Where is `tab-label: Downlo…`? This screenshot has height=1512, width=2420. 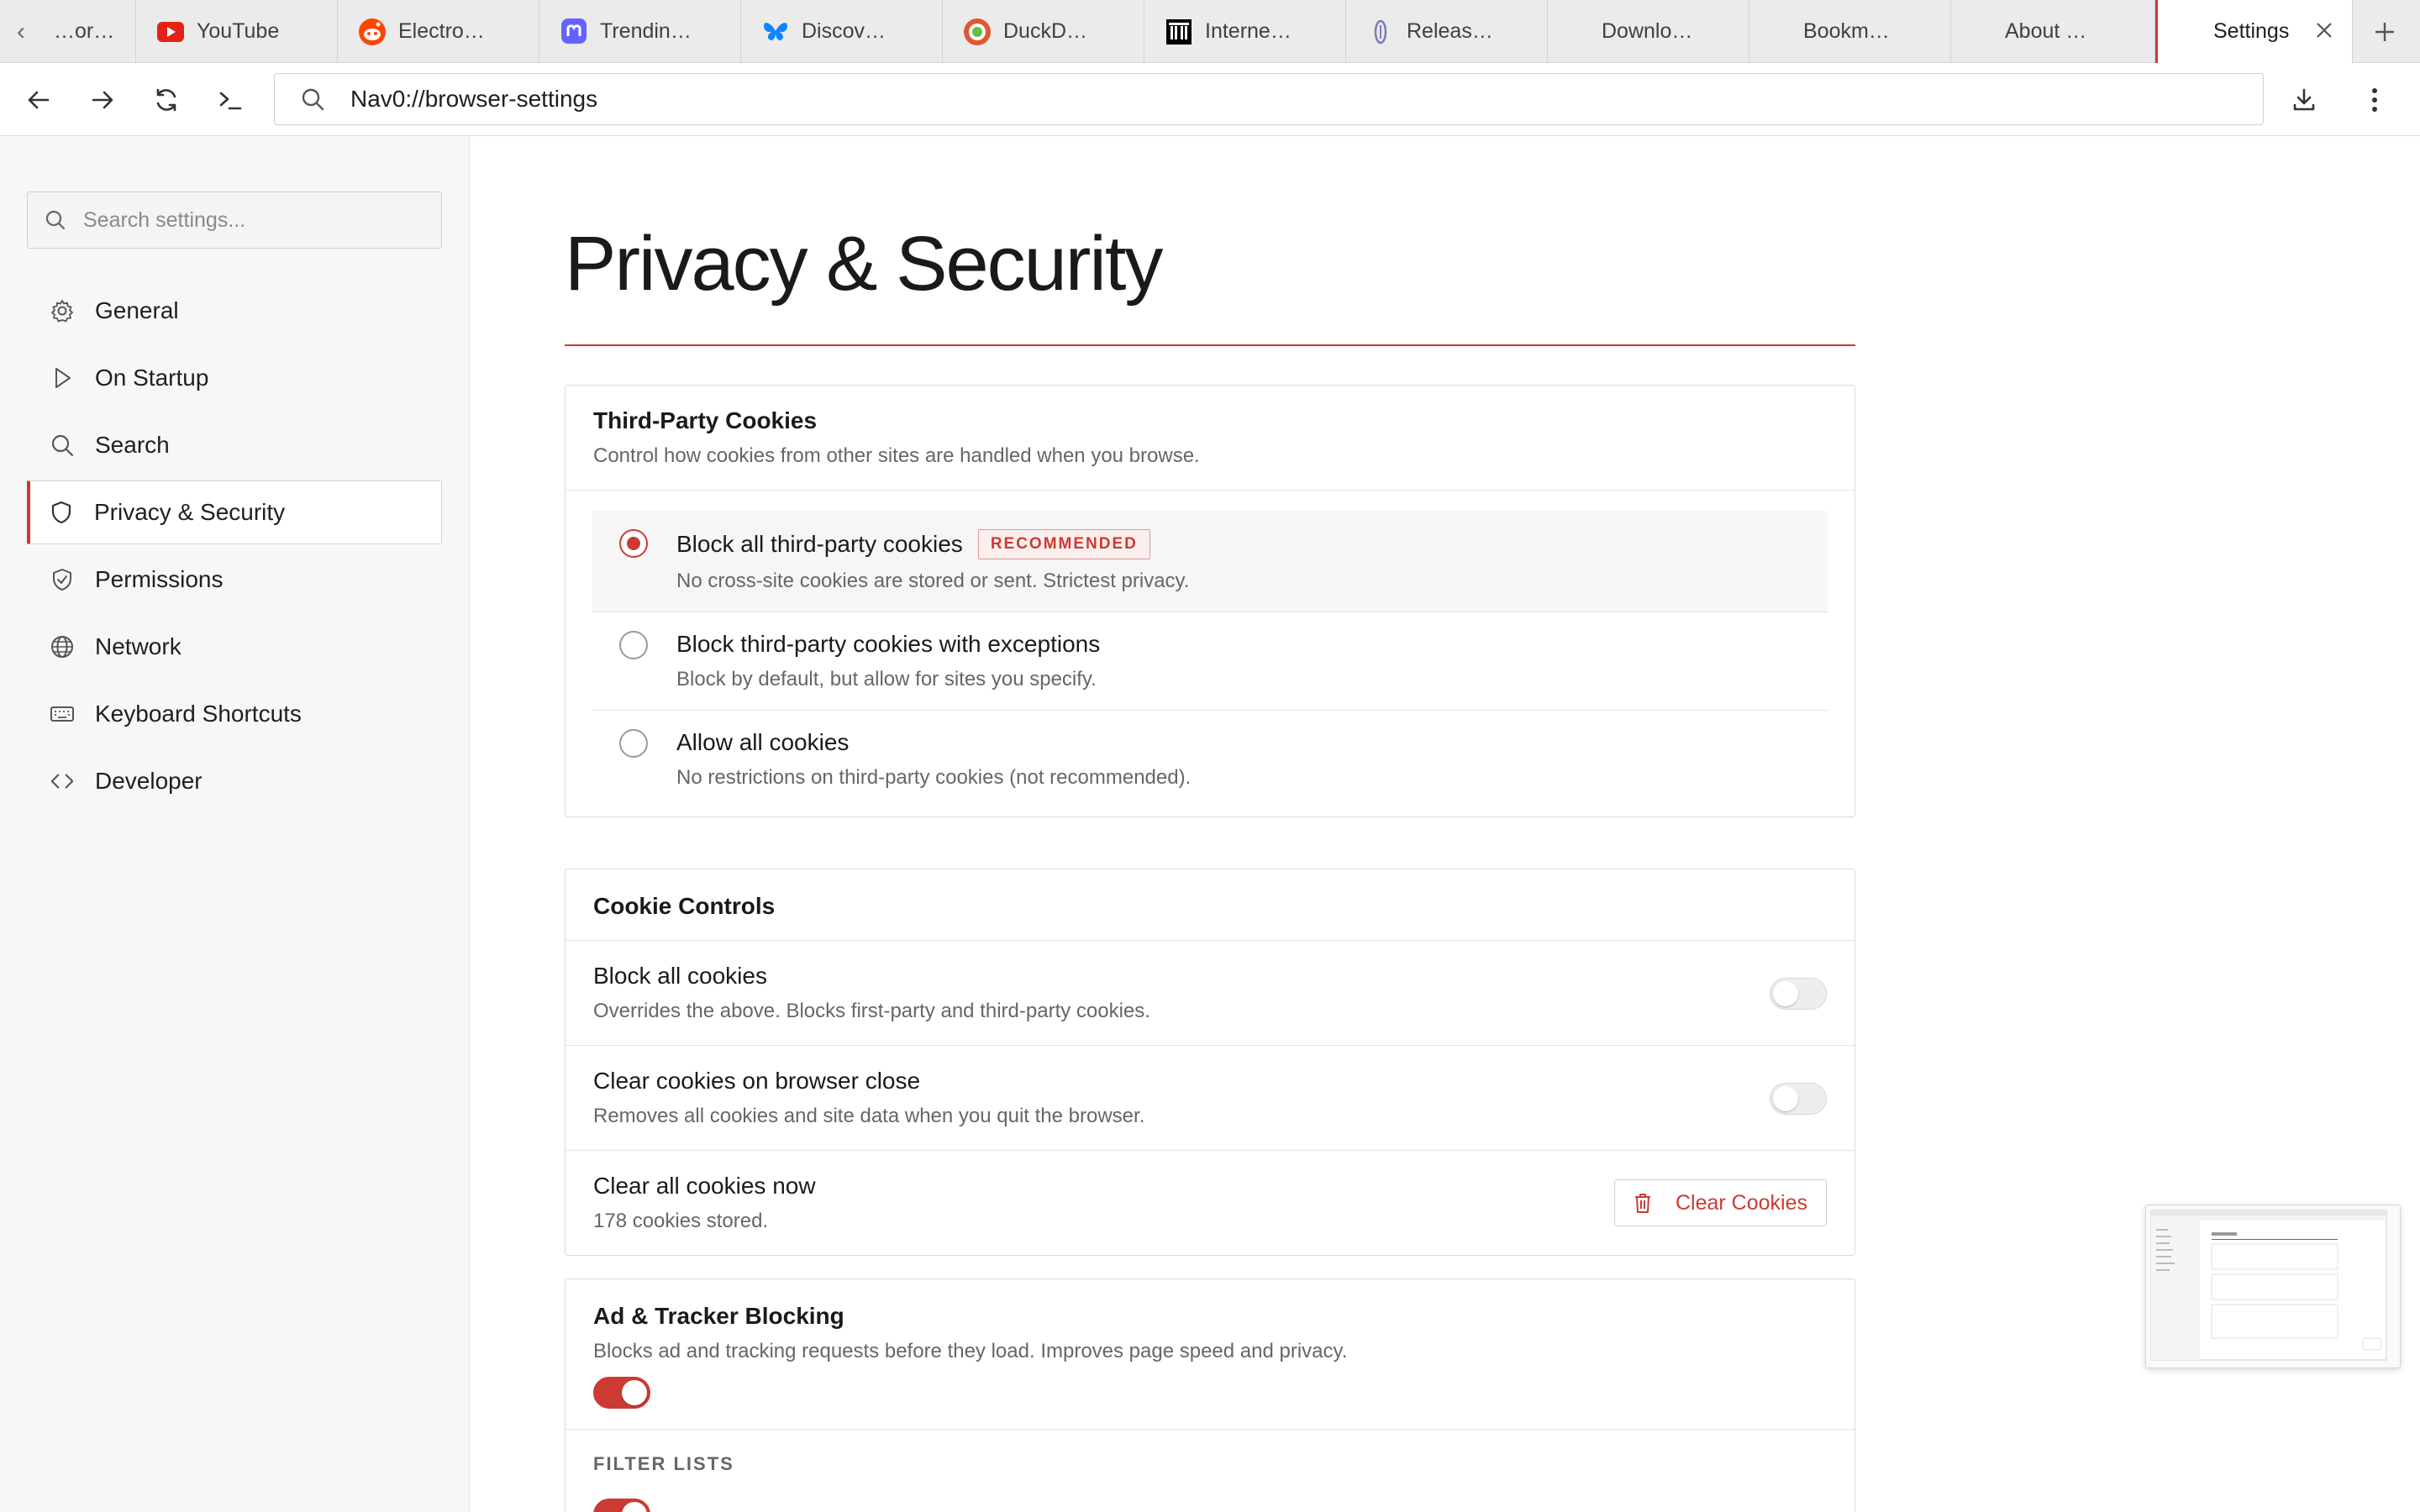 tab-label: Downlo… is located at coordinates (1648, 31).